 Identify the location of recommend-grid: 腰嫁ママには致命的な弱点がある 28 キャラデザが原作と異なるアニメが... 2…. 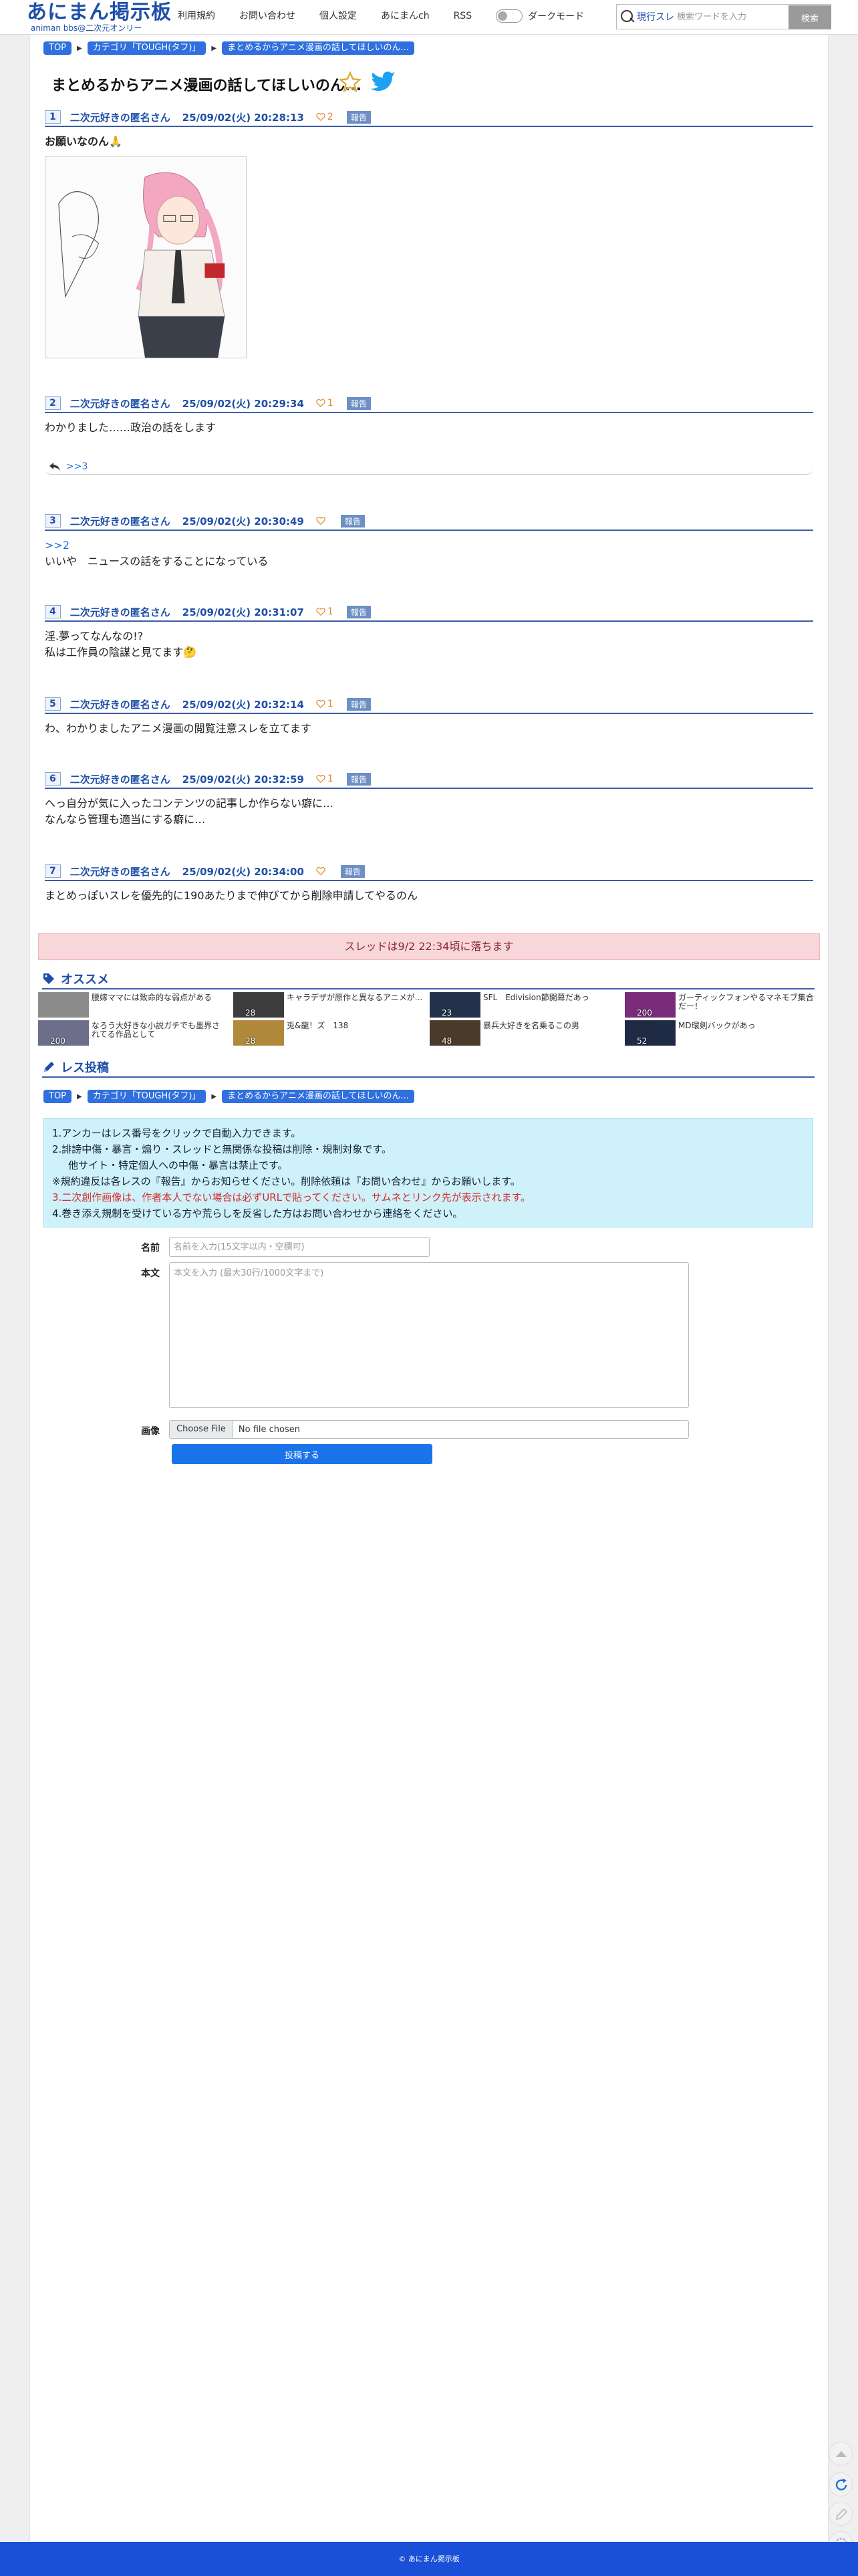
(429, 1020).